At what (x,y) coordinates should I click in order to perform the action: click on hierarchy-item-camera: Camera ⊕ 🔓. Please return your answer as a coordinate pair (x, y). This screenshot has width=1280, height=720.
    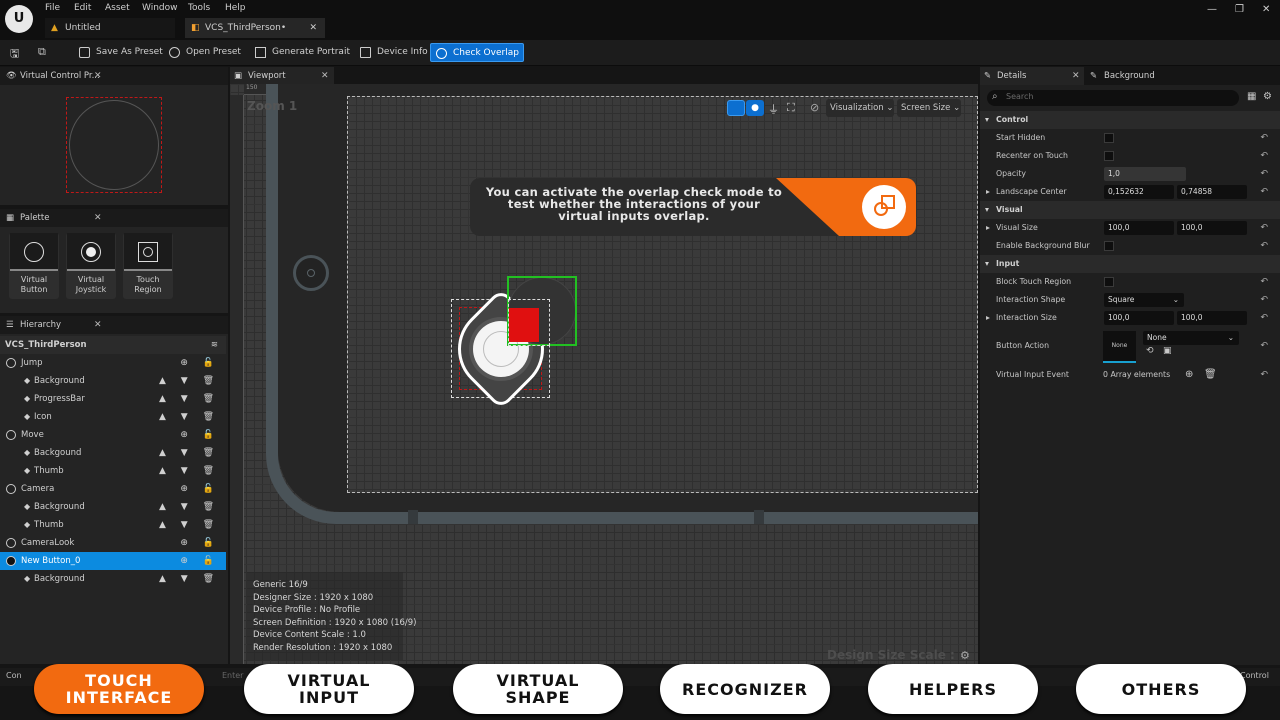
    Looking at the image, I should click on (113, 489).